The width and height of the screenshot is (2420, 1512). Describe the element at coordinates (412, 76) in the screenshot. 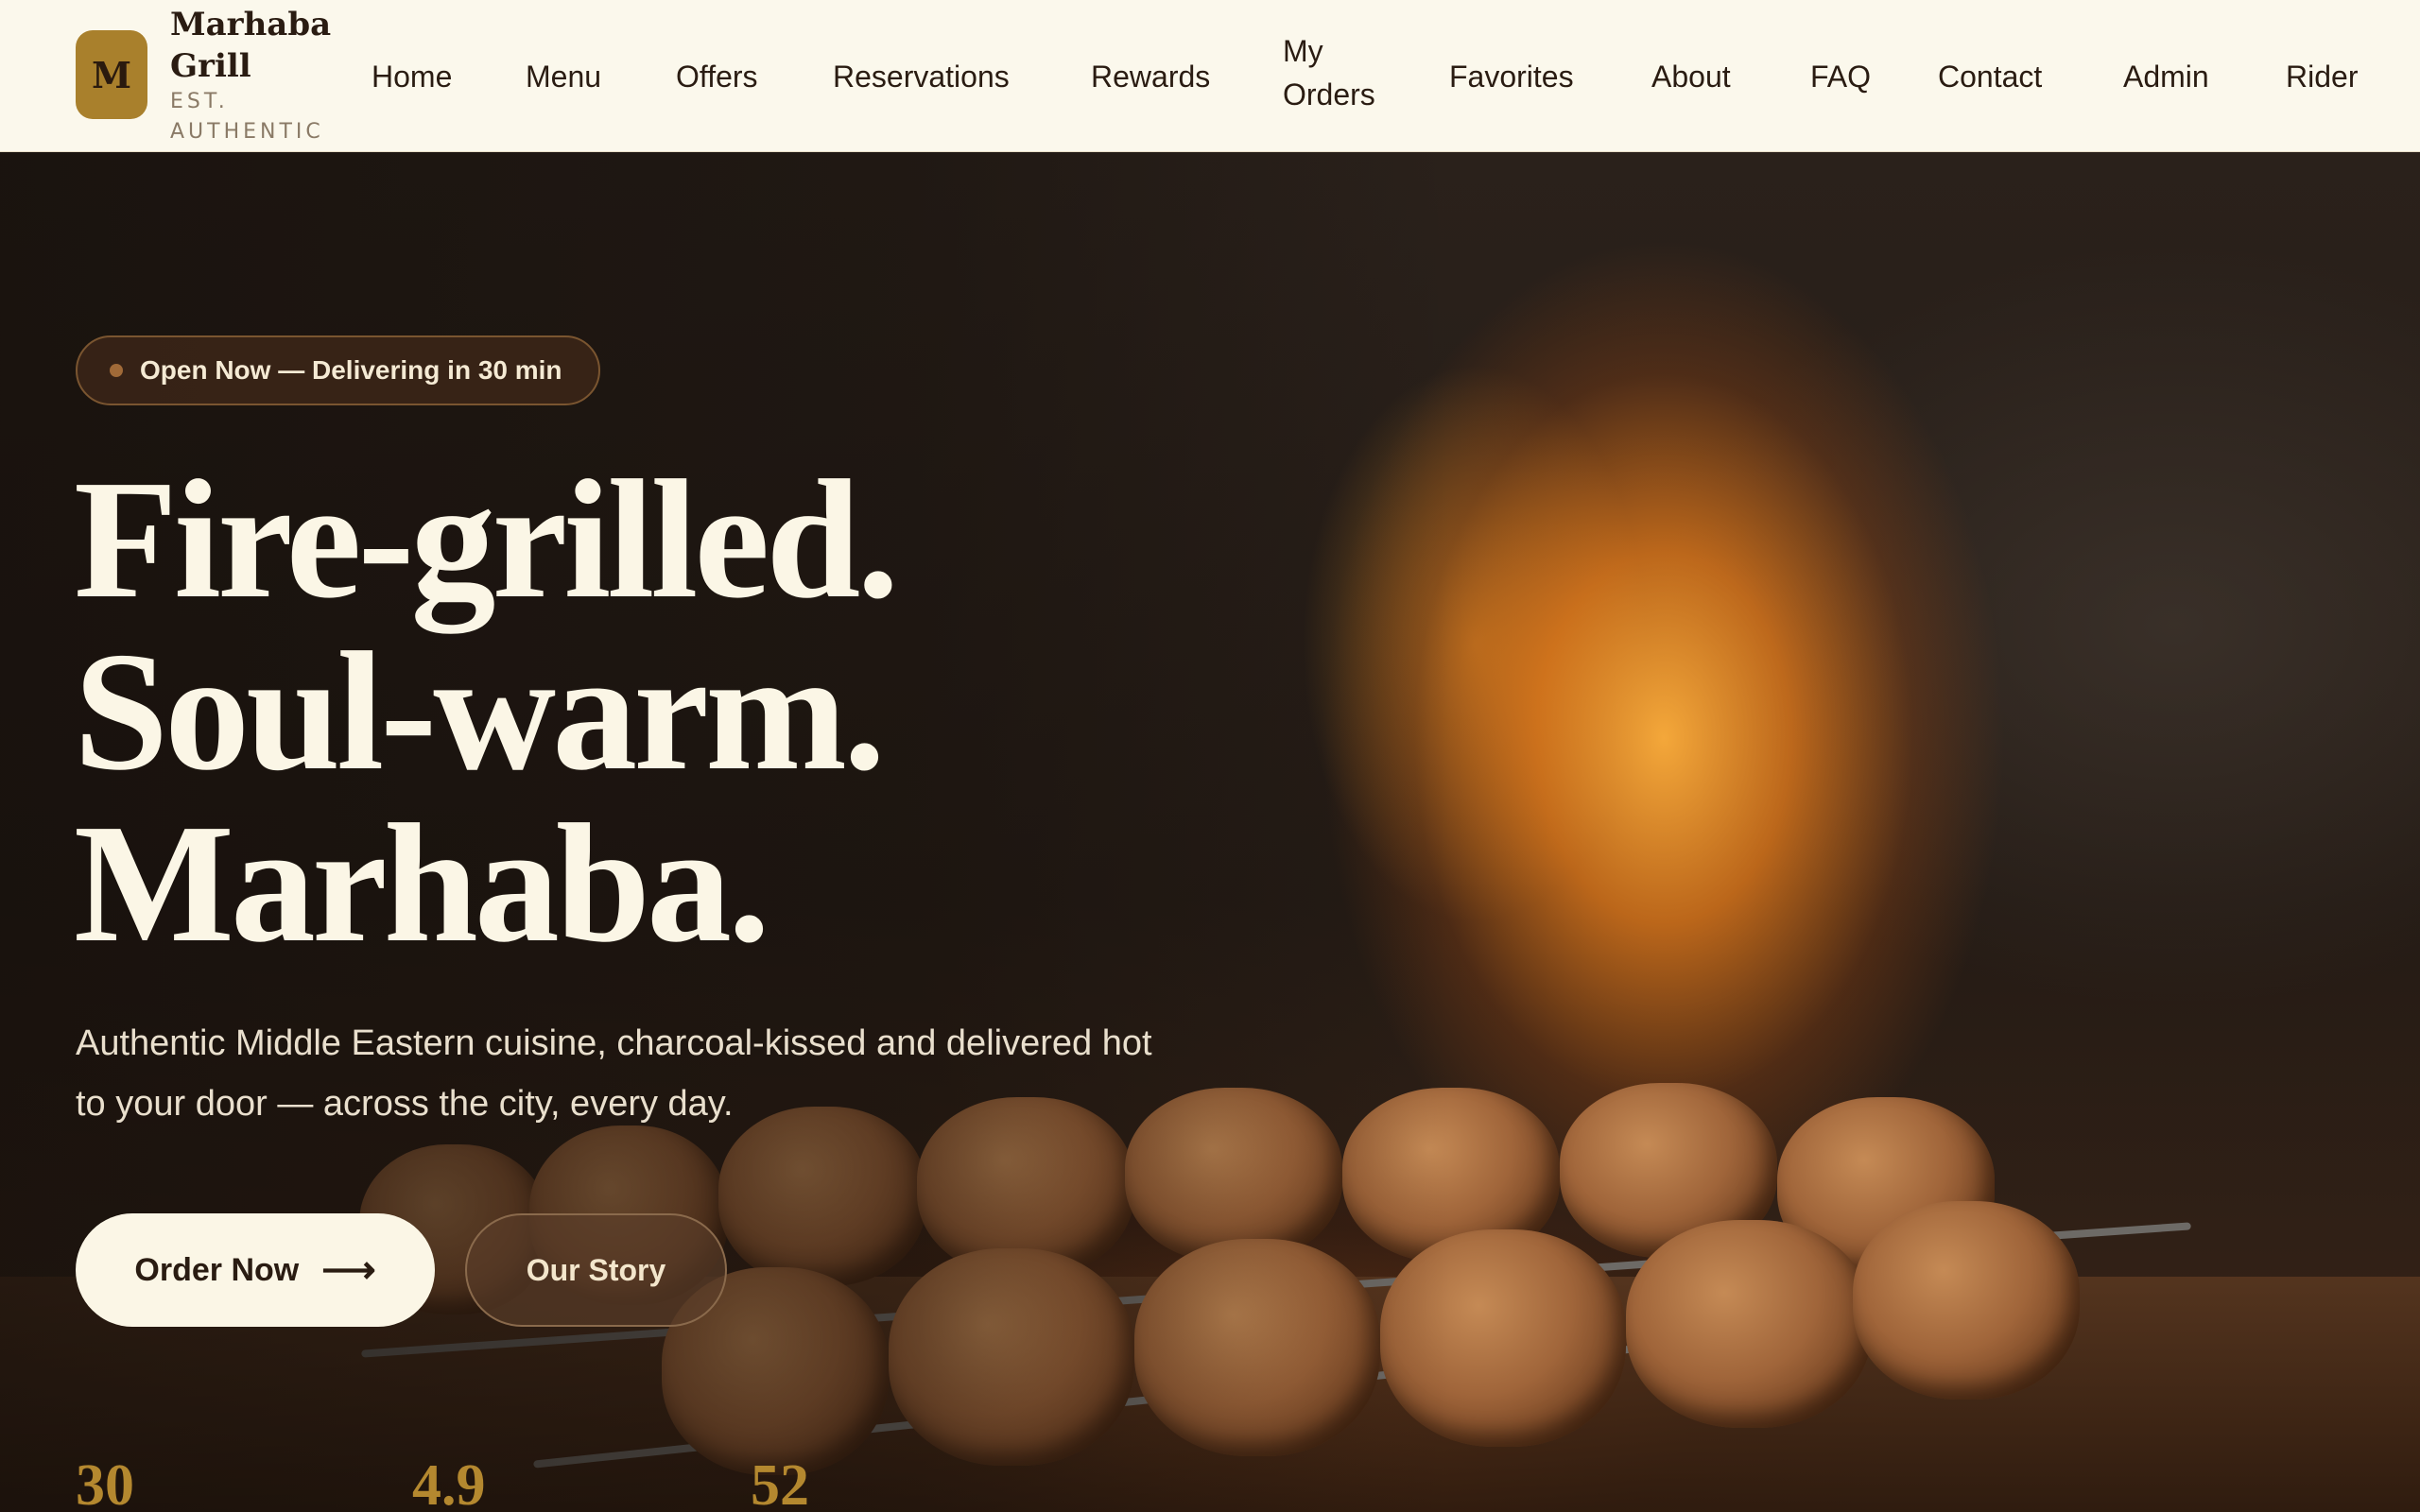

I see `nav-home: Home` at that location.